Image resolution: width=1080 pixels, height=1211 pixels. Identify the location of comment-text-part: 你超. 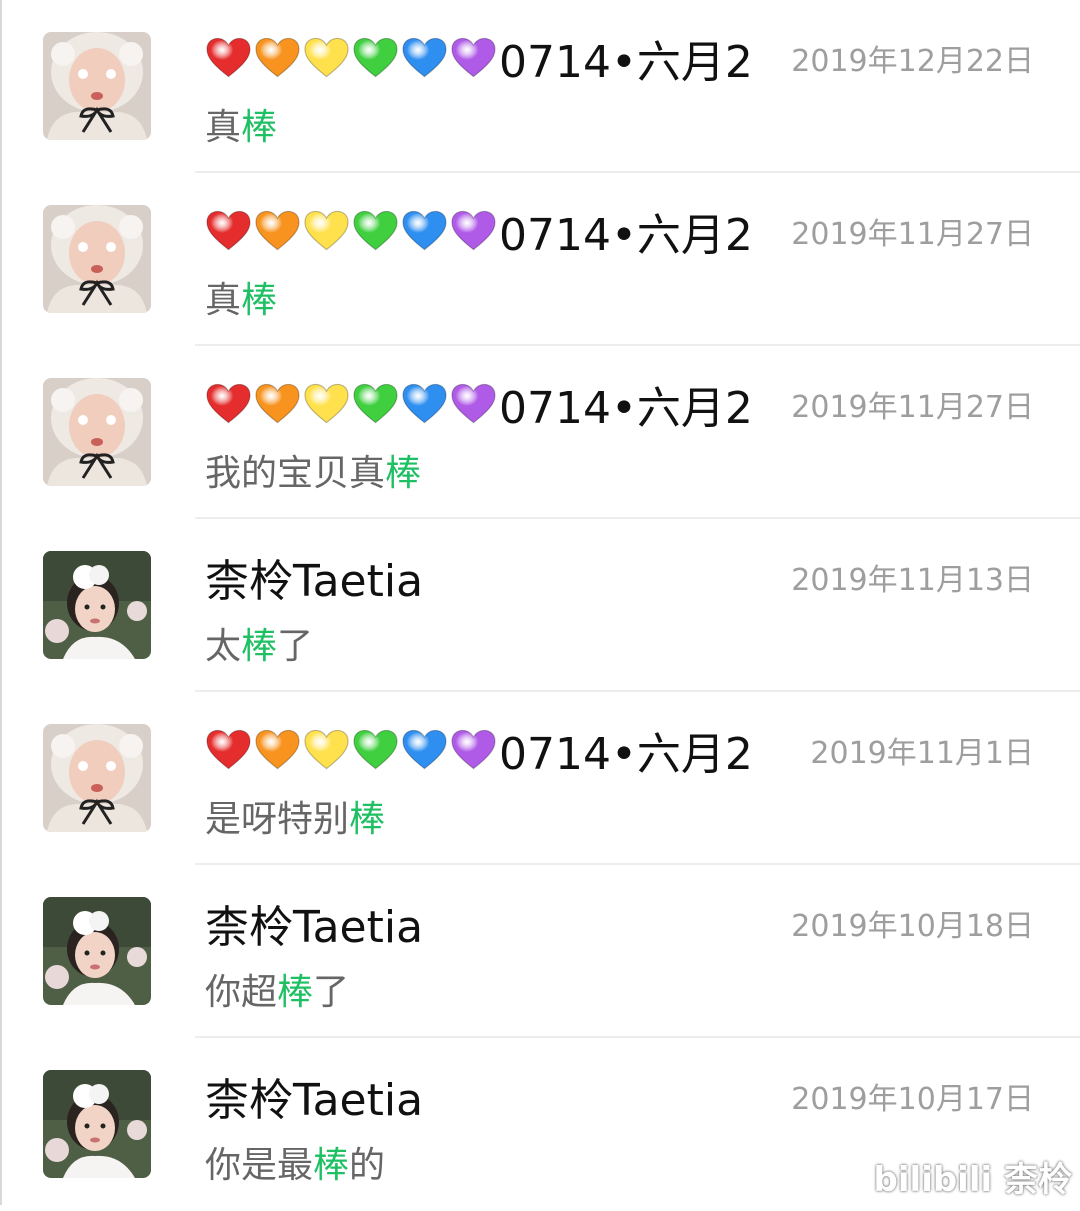
(241, 992).